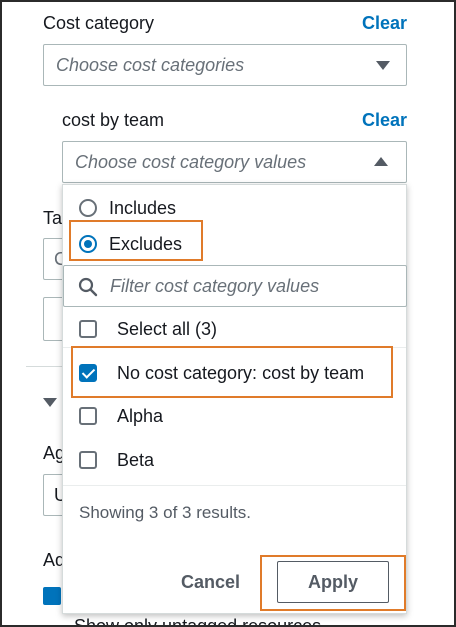 The image size is (456, 627). I want to click on radio-includes-label: Includes, so click(143, 207).